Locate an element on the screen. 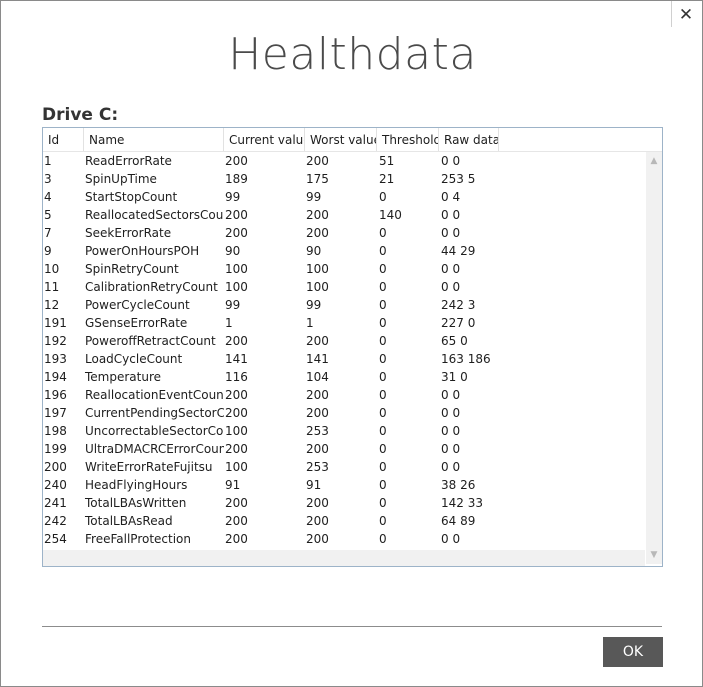  cell-worst-value: 1 is located at coordinates (310, 323).